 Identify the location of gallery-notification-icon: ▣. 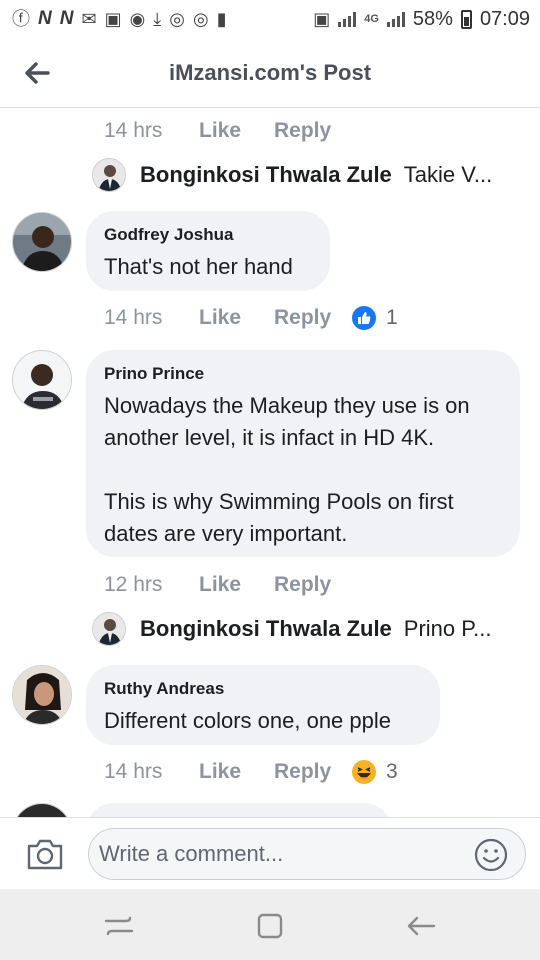
(113, 19).